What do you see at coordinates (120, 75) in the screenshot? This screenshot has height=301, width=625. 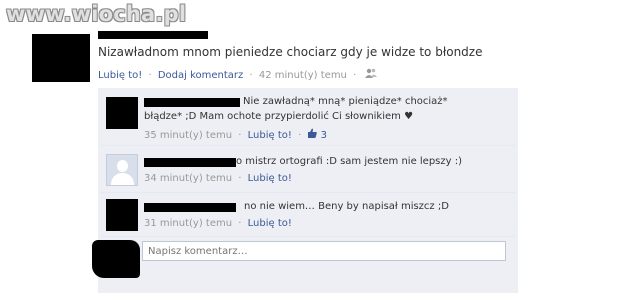 I see `post-like-link: Lubię to!` at bounding box center [120, 75].